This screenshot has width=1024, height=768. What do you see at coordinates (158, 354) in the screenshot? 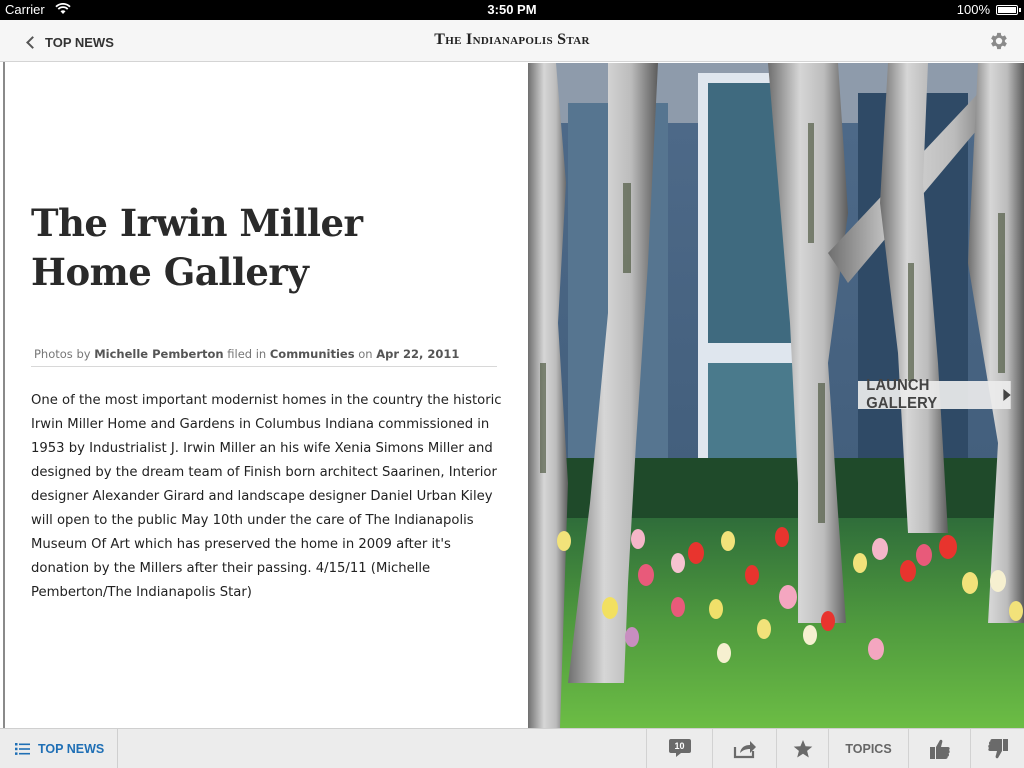
I see `author-link: Michelle Pemberton` at bounding box center [158, 354].